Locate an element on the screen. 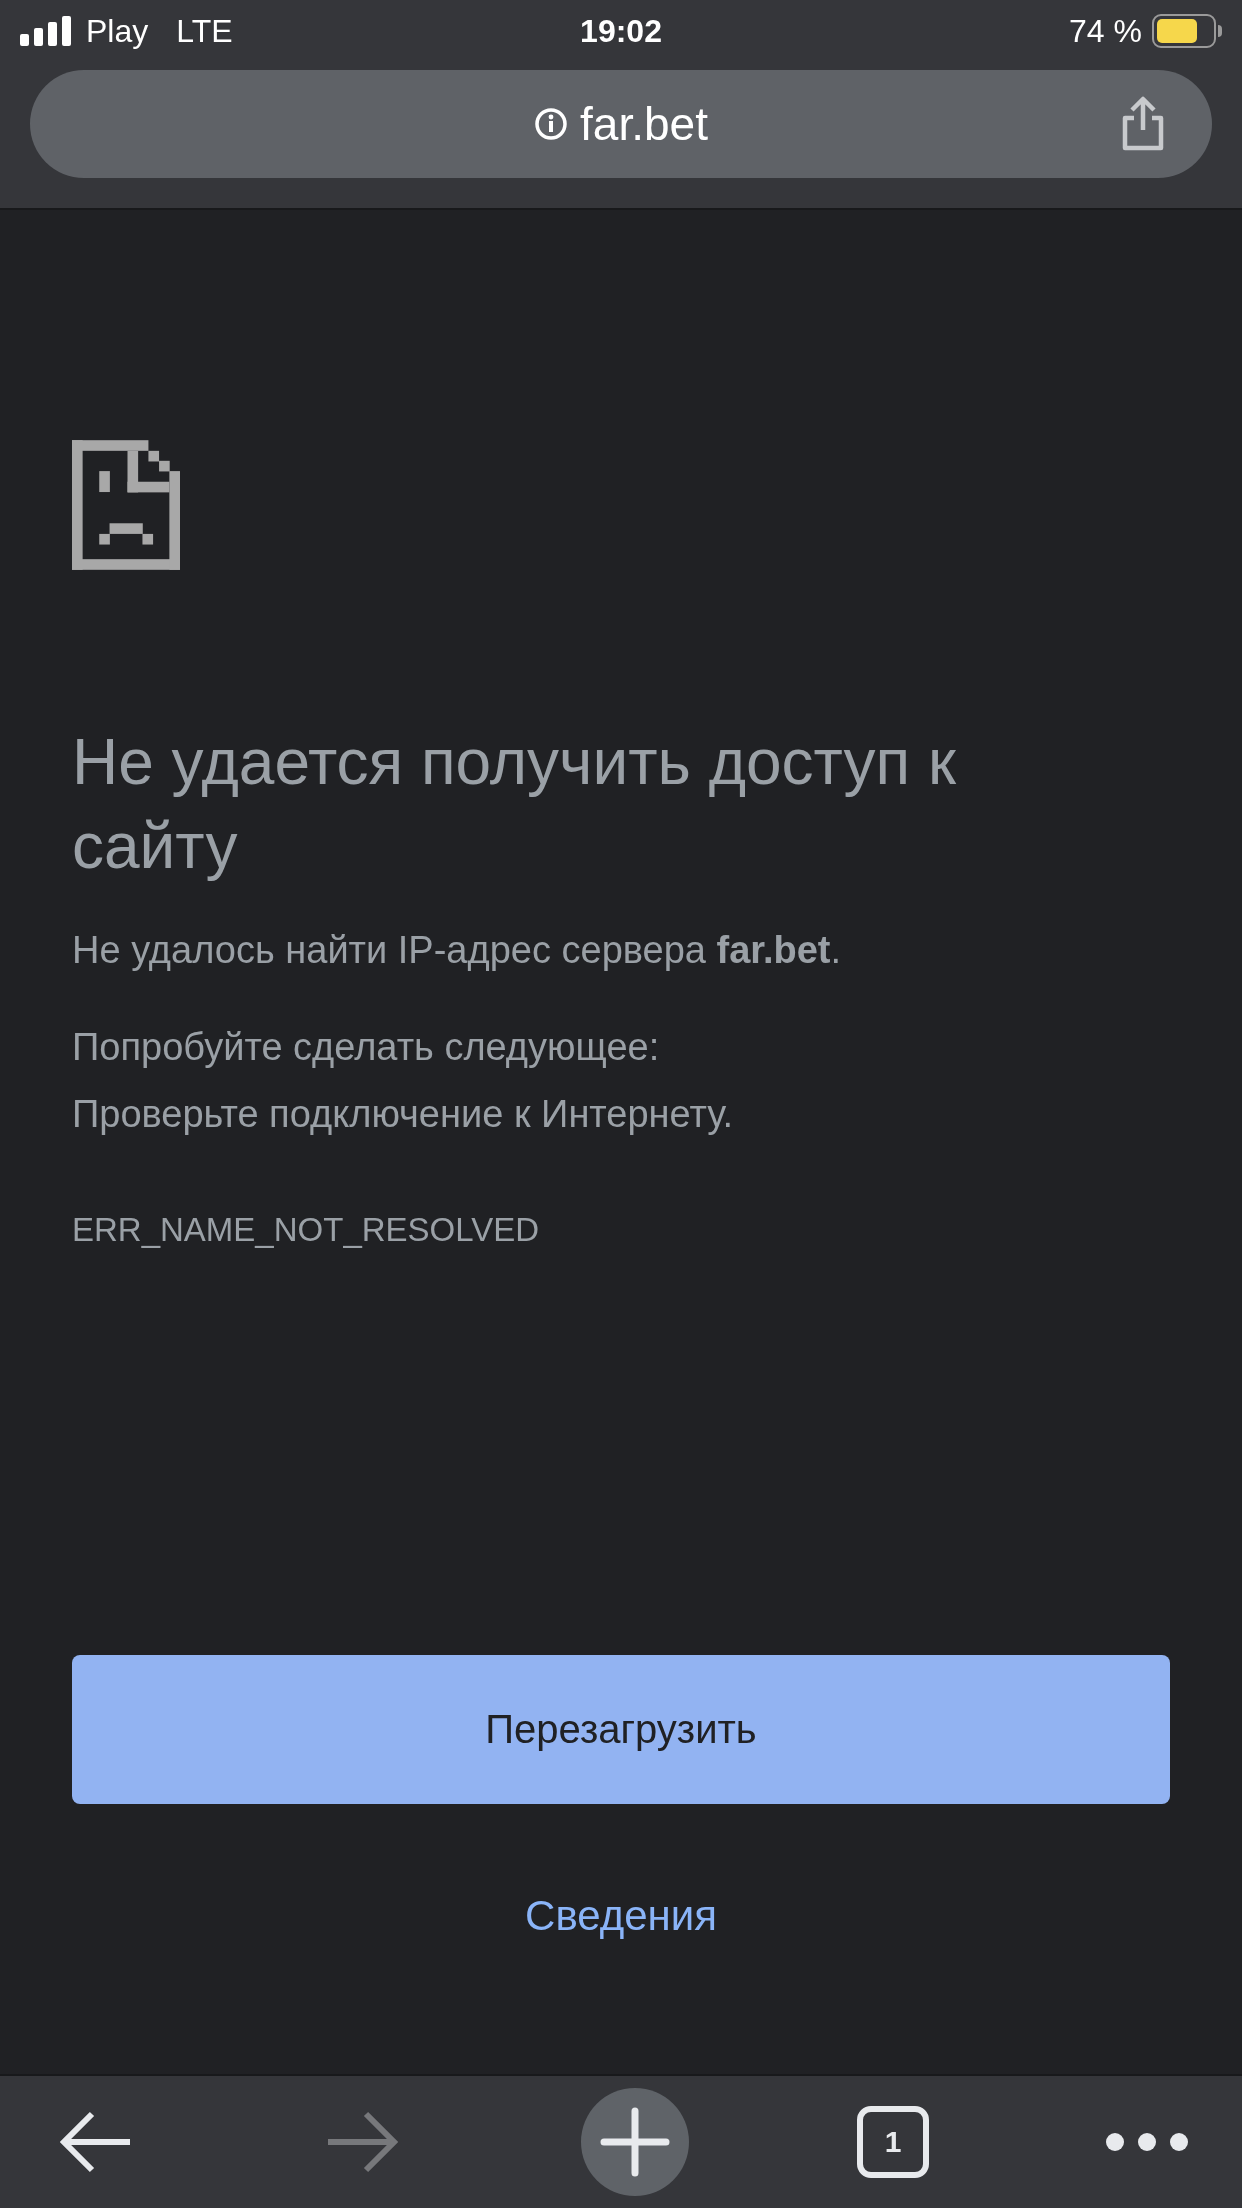 This screenshot has height=2208, width=1242. left-arrow-icon is located at coordinates (95, 2142).